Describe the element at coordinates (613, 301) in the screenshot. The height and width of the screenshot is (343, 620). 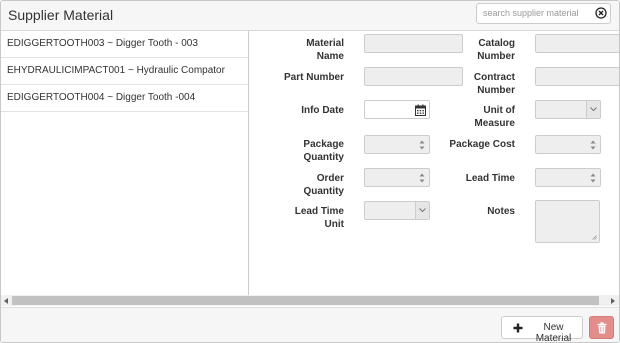
I see `scroll-right-icon` at that location.